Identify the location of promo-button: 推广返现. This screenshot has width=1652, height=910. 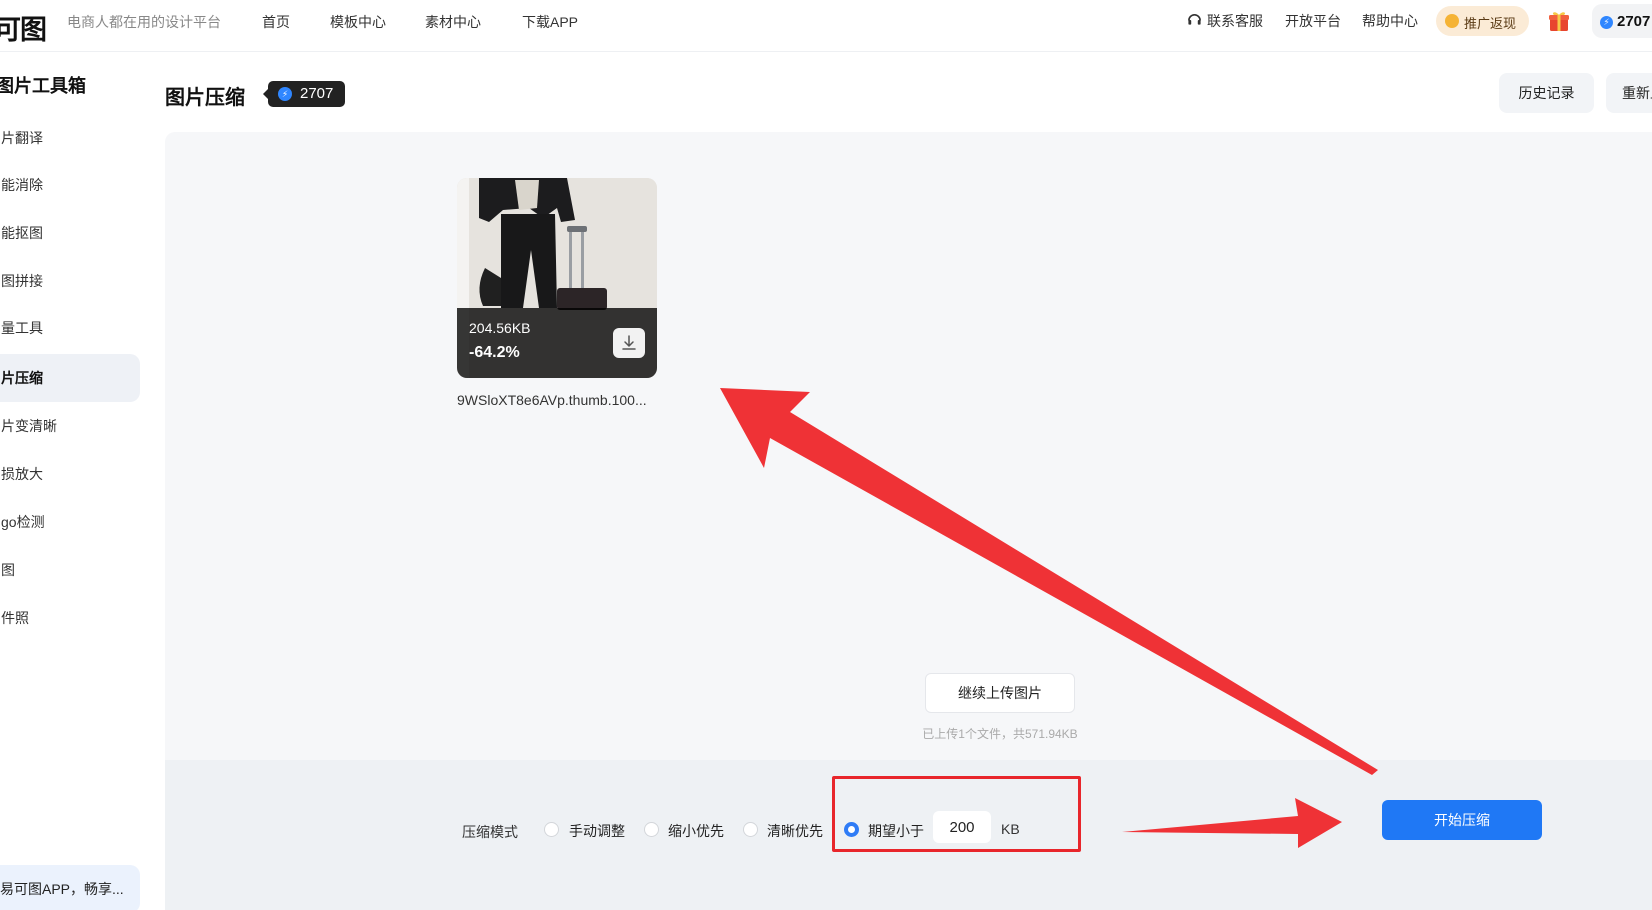
(1482, 21).